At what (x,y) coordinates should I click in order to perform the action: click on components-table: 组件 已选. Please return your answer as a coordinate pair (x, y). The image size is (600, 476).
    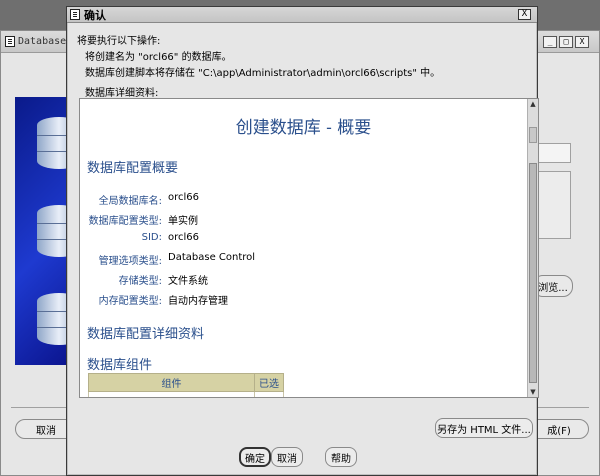
    Looking at the image, I should click on (186, 385).